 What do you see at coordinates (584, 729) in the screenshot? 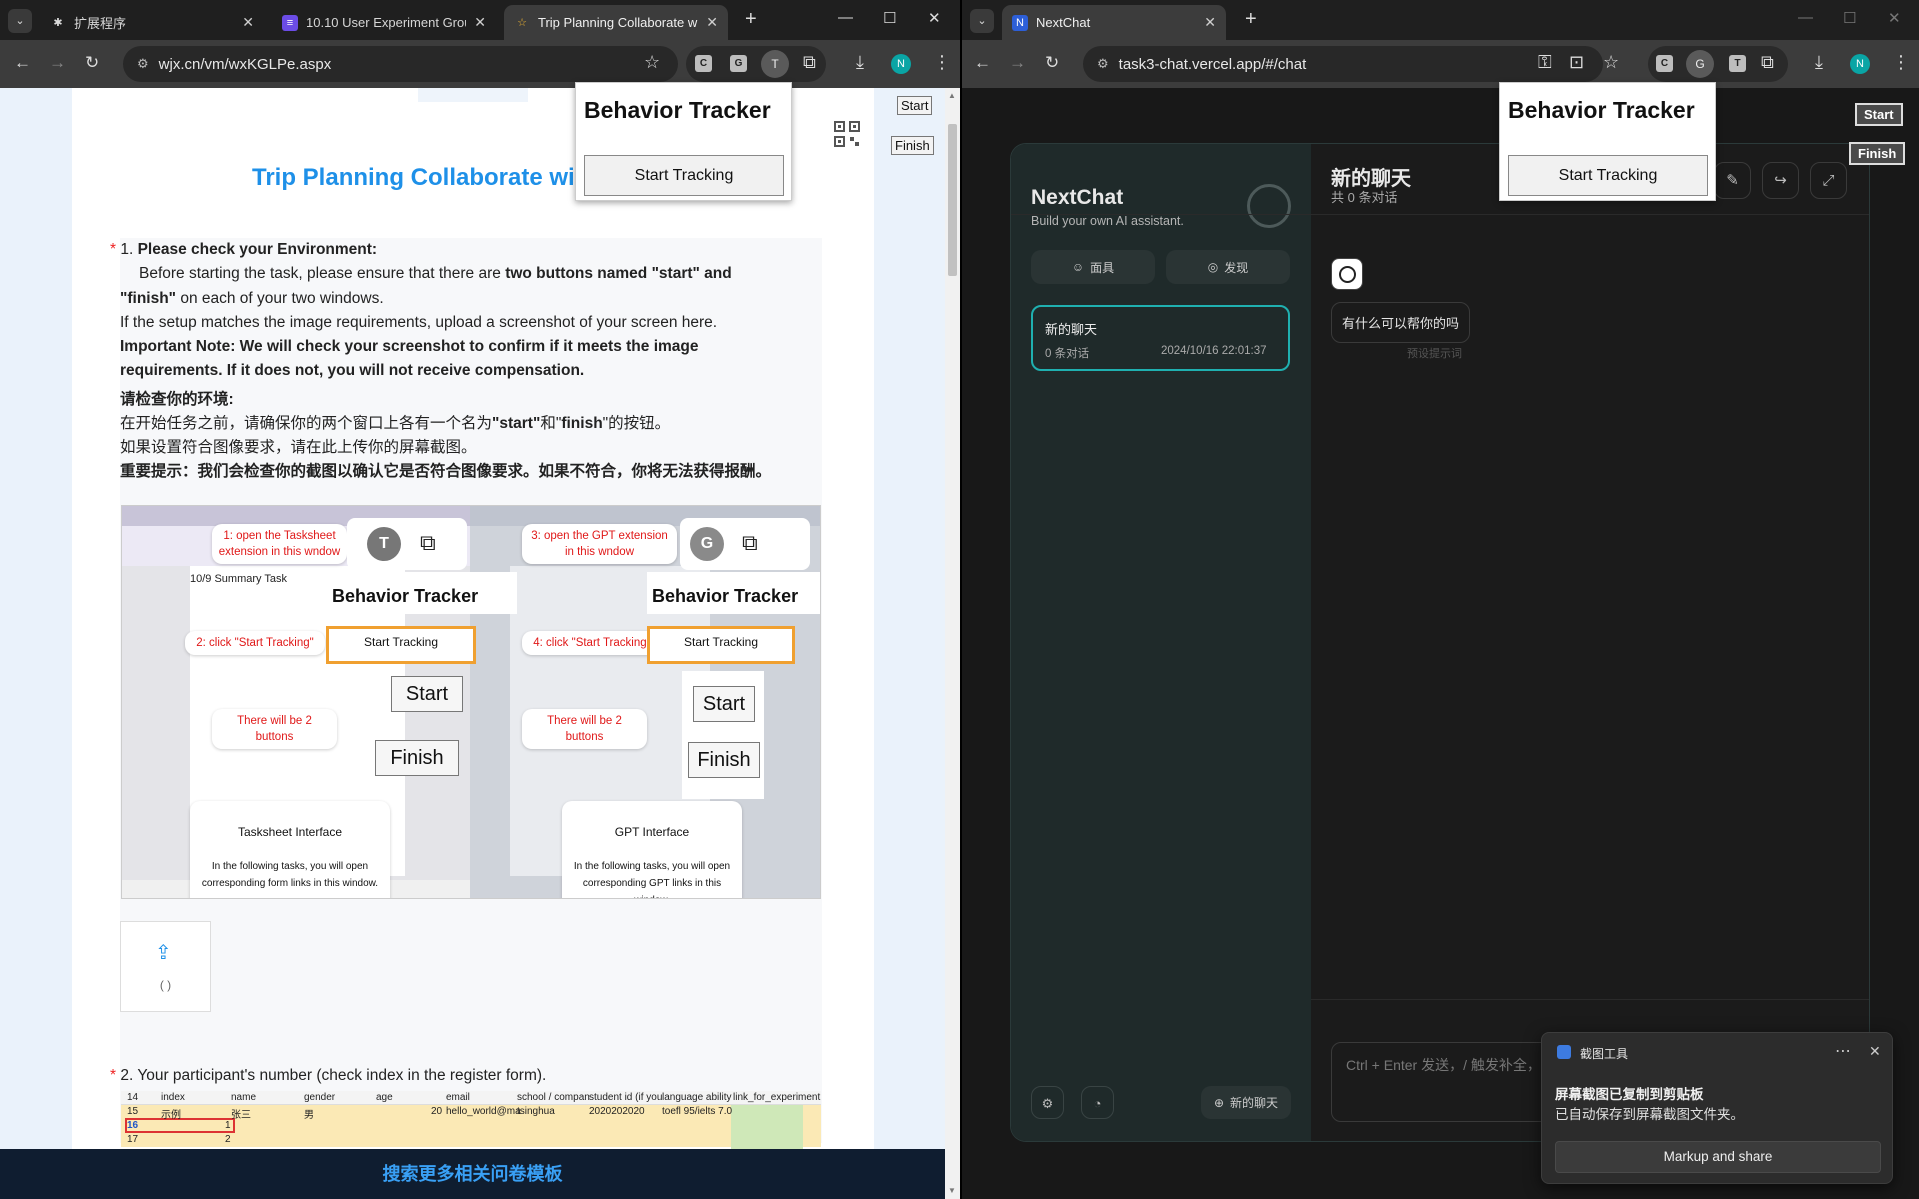
I see `annotation-buttons-right: There will be 2 buttons` at bounding box center [584, 729].